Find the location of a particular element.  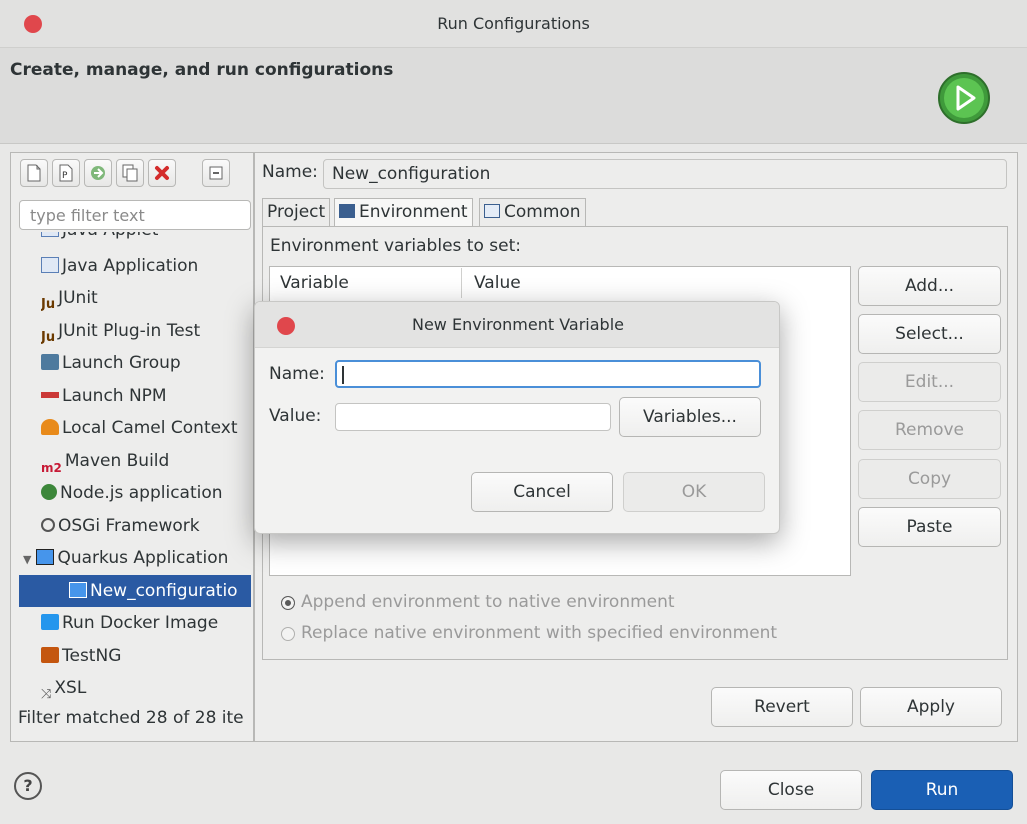

tree-item-label: Maven Build is located at coordinates (117, 461).